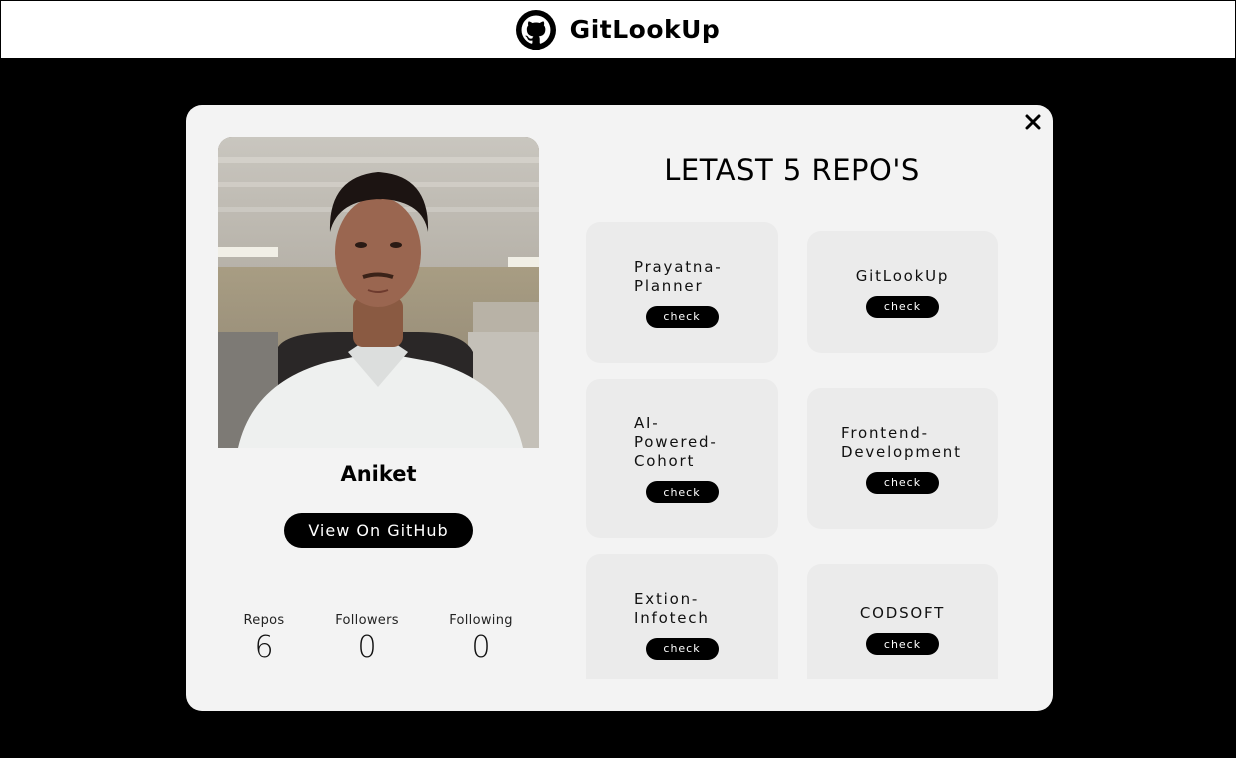 This screenshot has height=758, width=1236. Describe the element at coordinates (367, 620) in the screenshot. I see `stat-label: Followers` at that location.